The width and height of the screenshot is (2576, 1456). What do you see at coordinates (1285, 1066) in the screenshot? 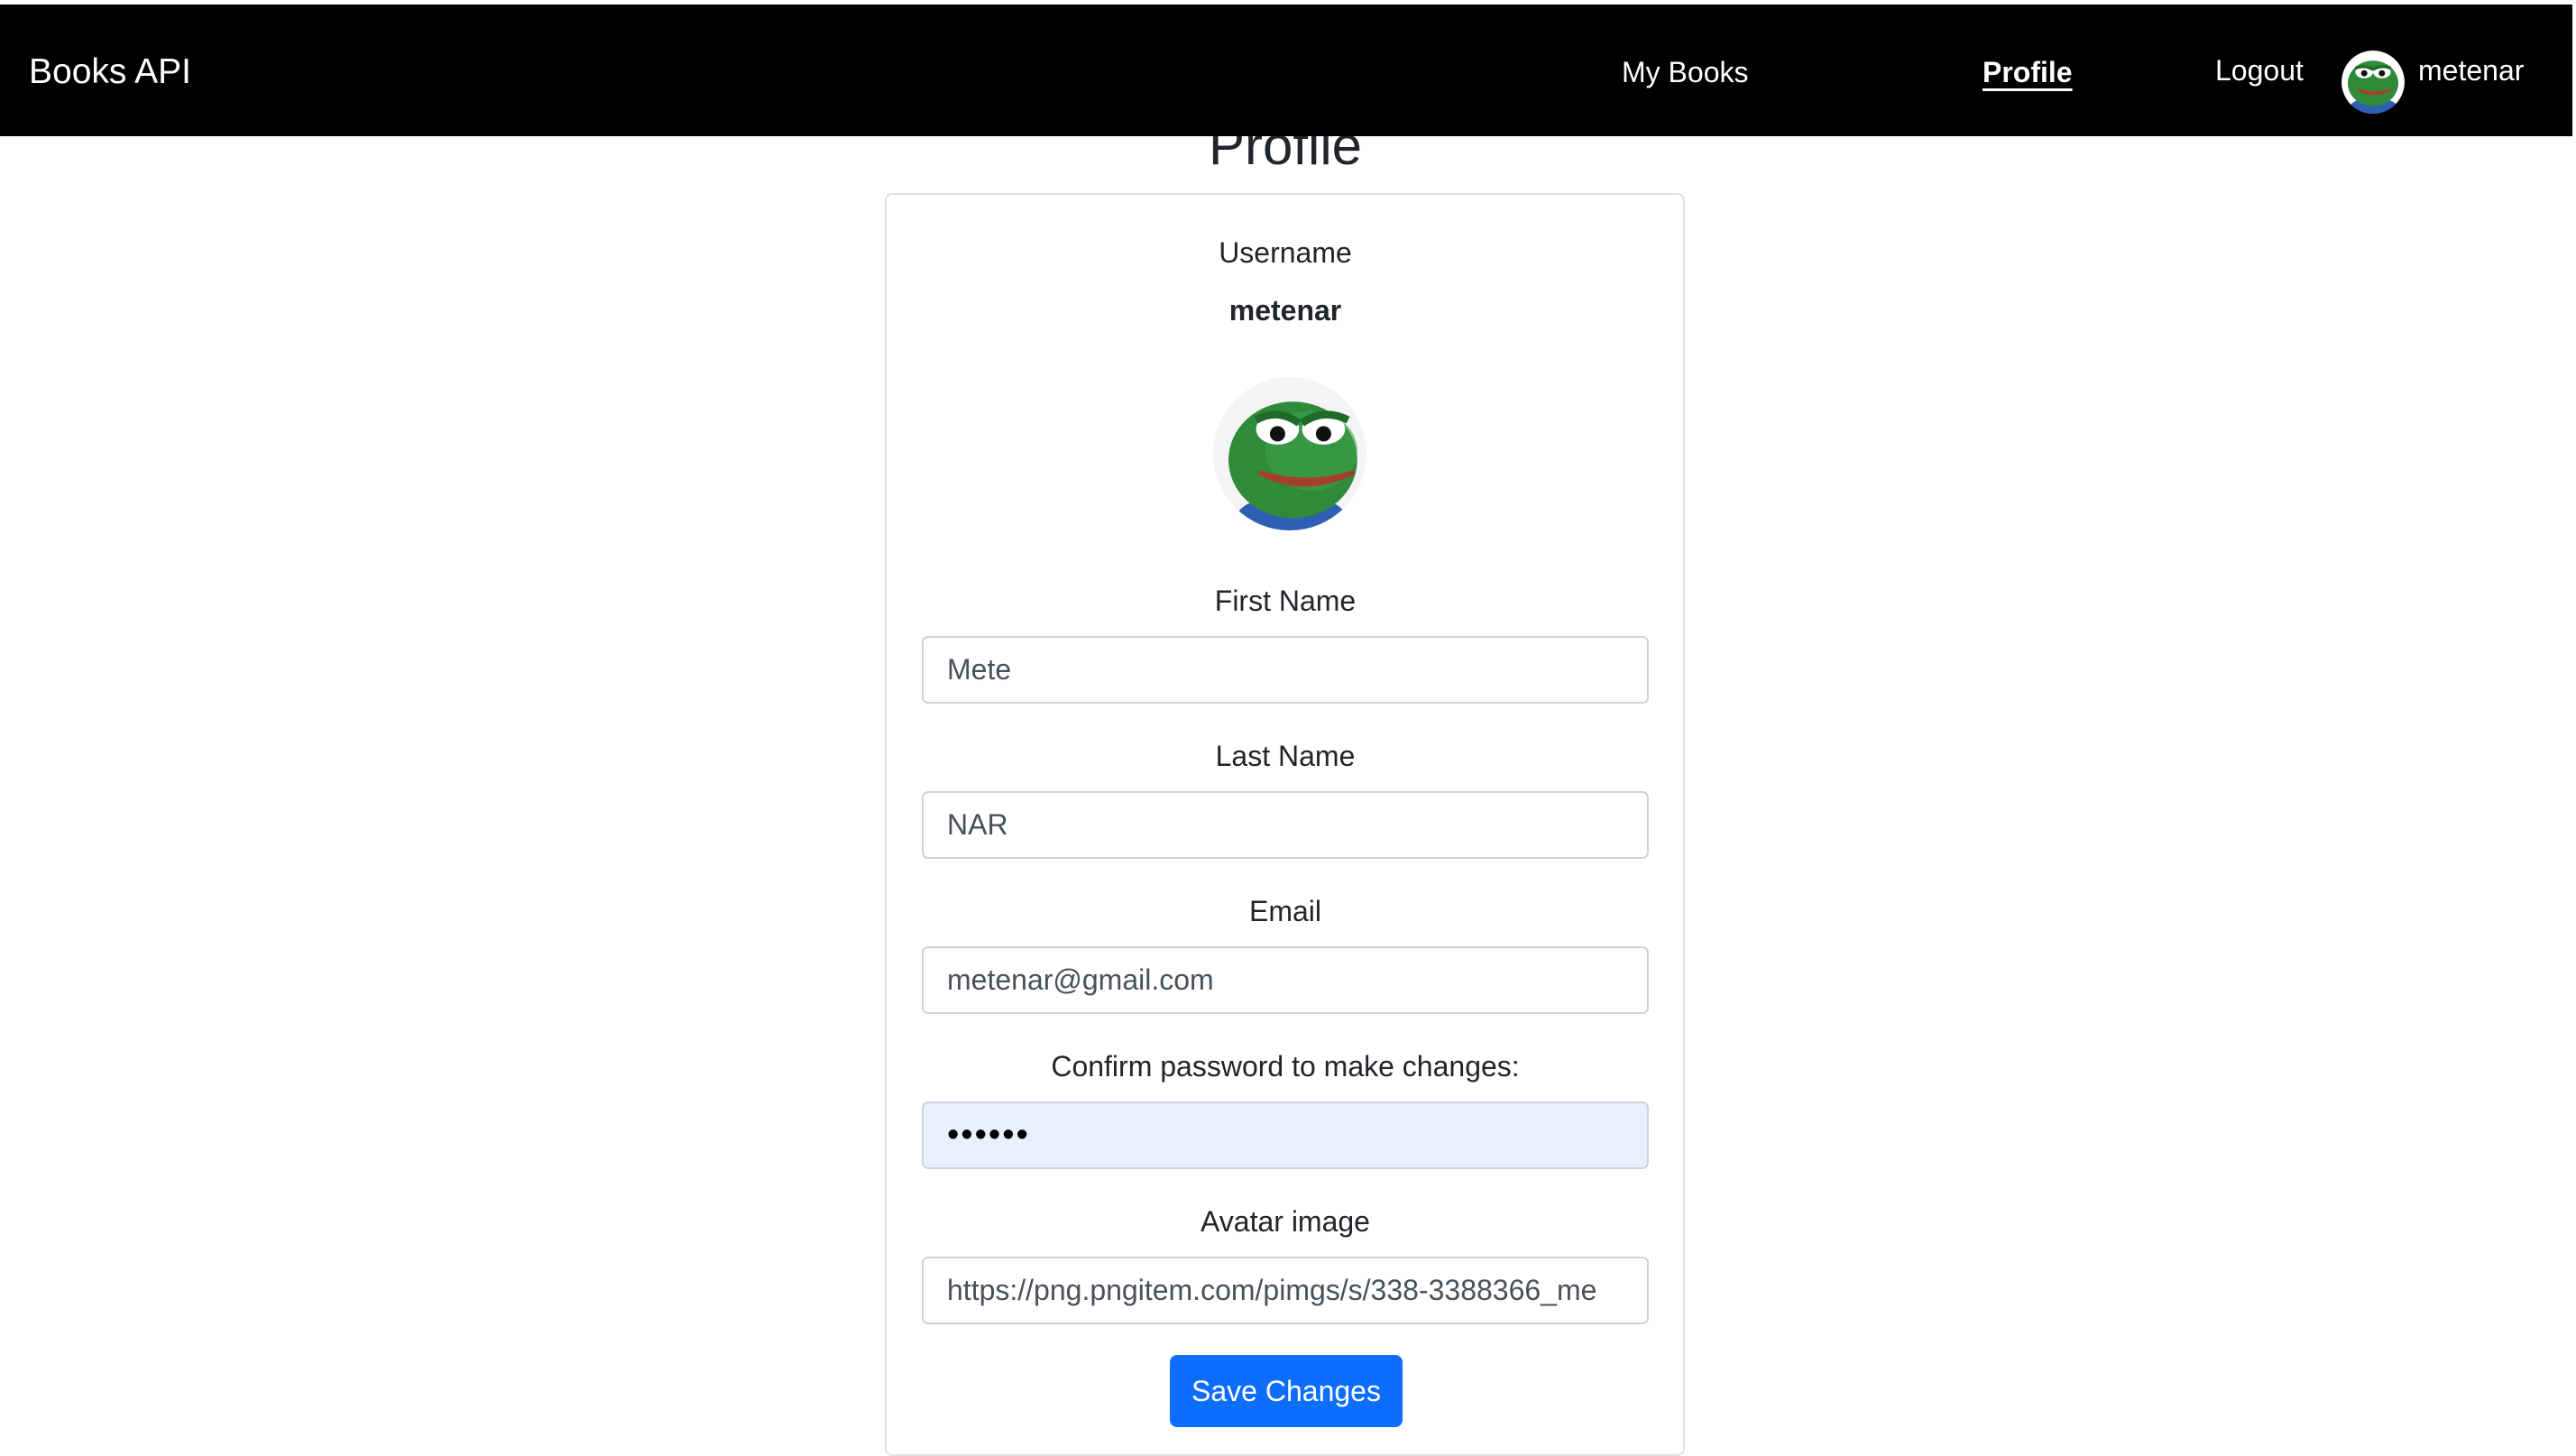
I see `confirm-password-label: Confirm password to make changes:` at bounding box center [1285, 1066].